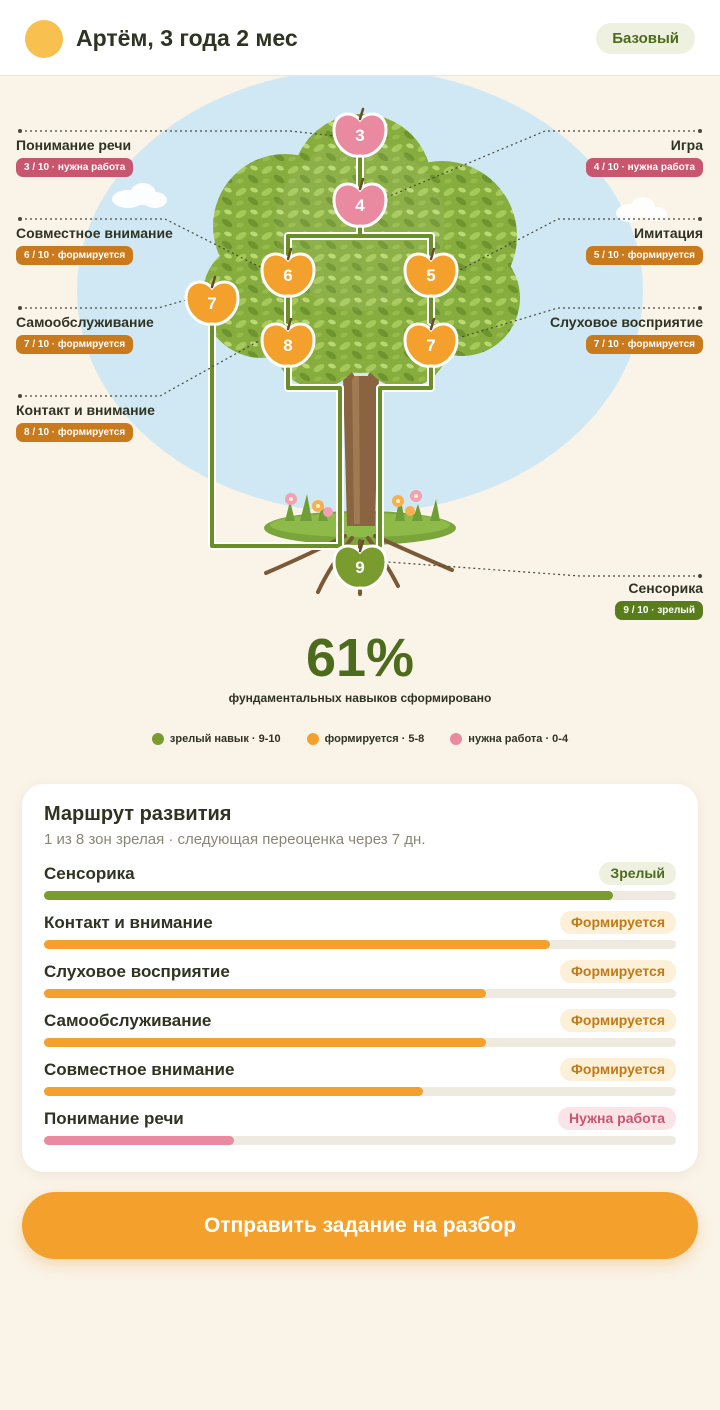 The height and width of the screenshot is (1410, 720). Describe the element at coordinates (136, 334) in the screenshot. I see `zone-label-selfcare: Самообслуживание 7 / 10 · формируется` at that location.